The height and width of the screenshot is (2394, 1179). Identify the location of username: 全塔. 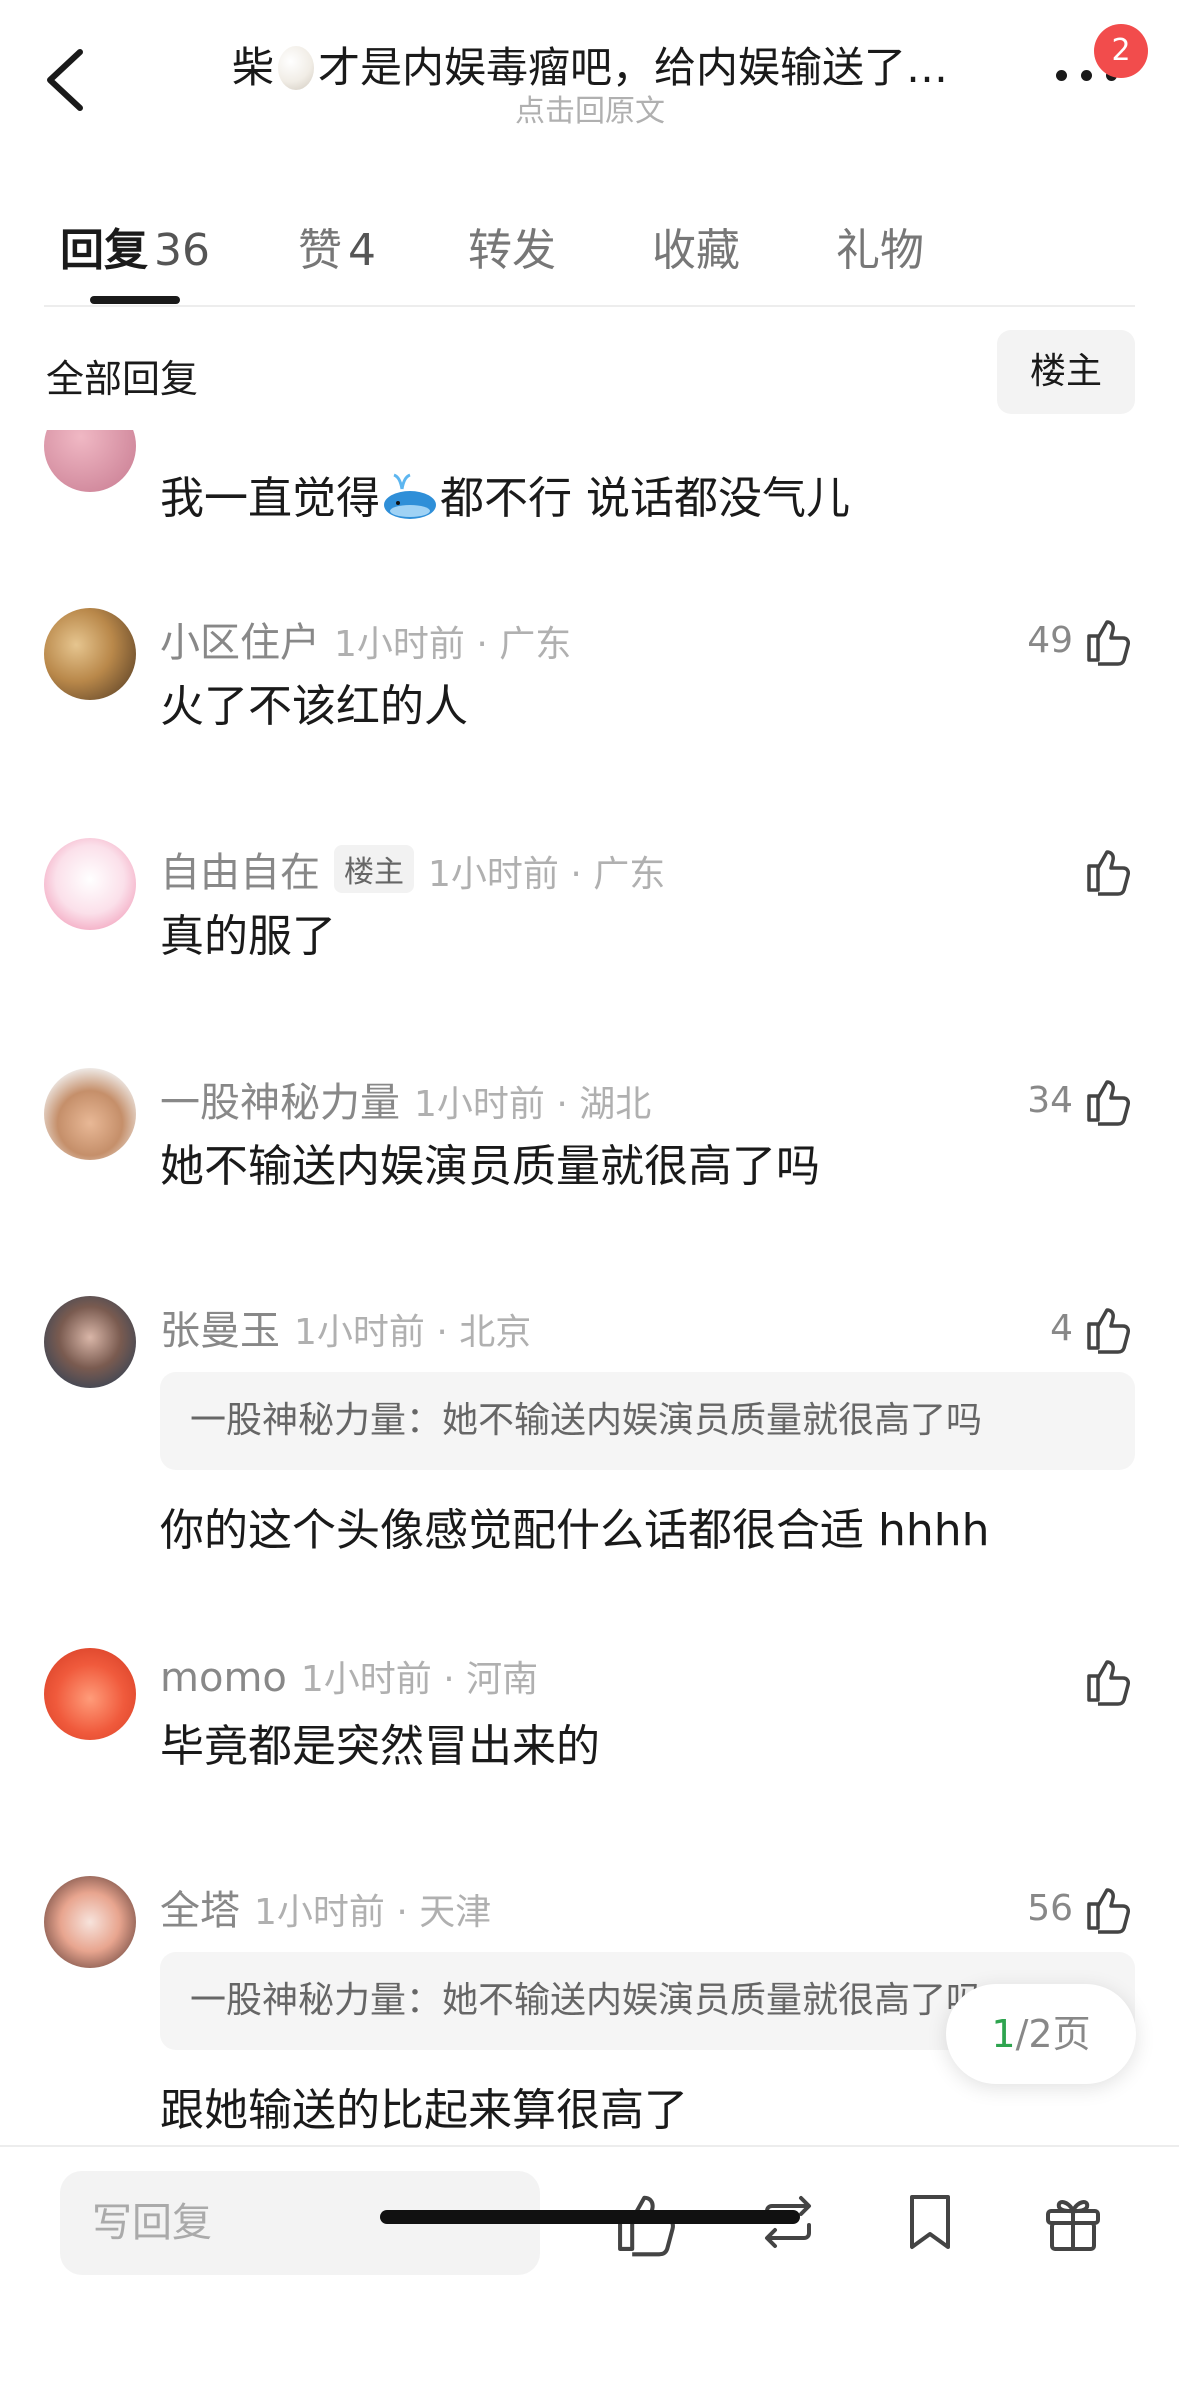
(200, 1911).